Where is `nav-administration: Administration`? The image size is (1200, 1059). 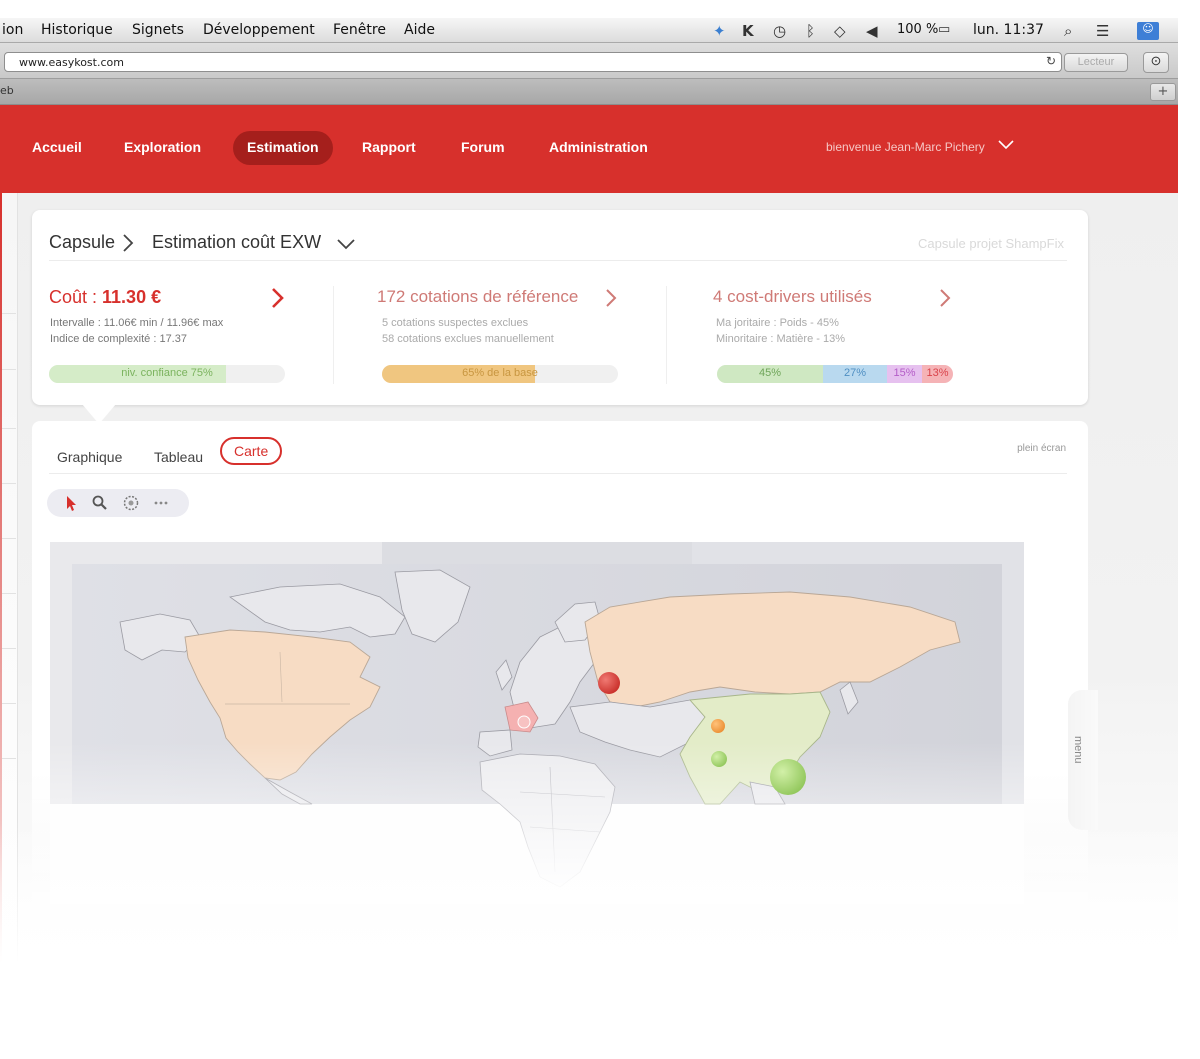
nav-administration: Administration is located at coordinates (598, 147).